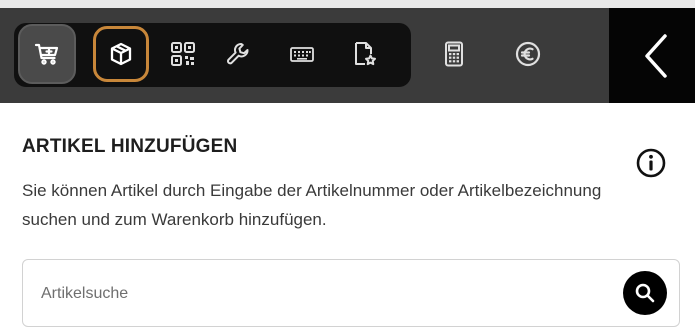 The image size is (695, 327). I want to click on cart-icon, so click(46, 54).